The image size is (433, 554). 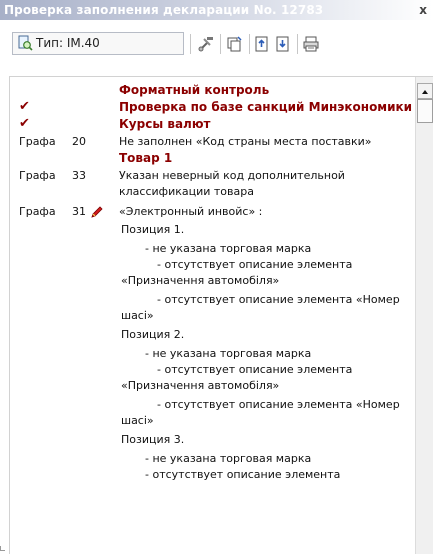 What do you see at coordinates (153, 229) in the screenshot?
I see `row-text: Позиция 1.` at bounding box center [153, 229].